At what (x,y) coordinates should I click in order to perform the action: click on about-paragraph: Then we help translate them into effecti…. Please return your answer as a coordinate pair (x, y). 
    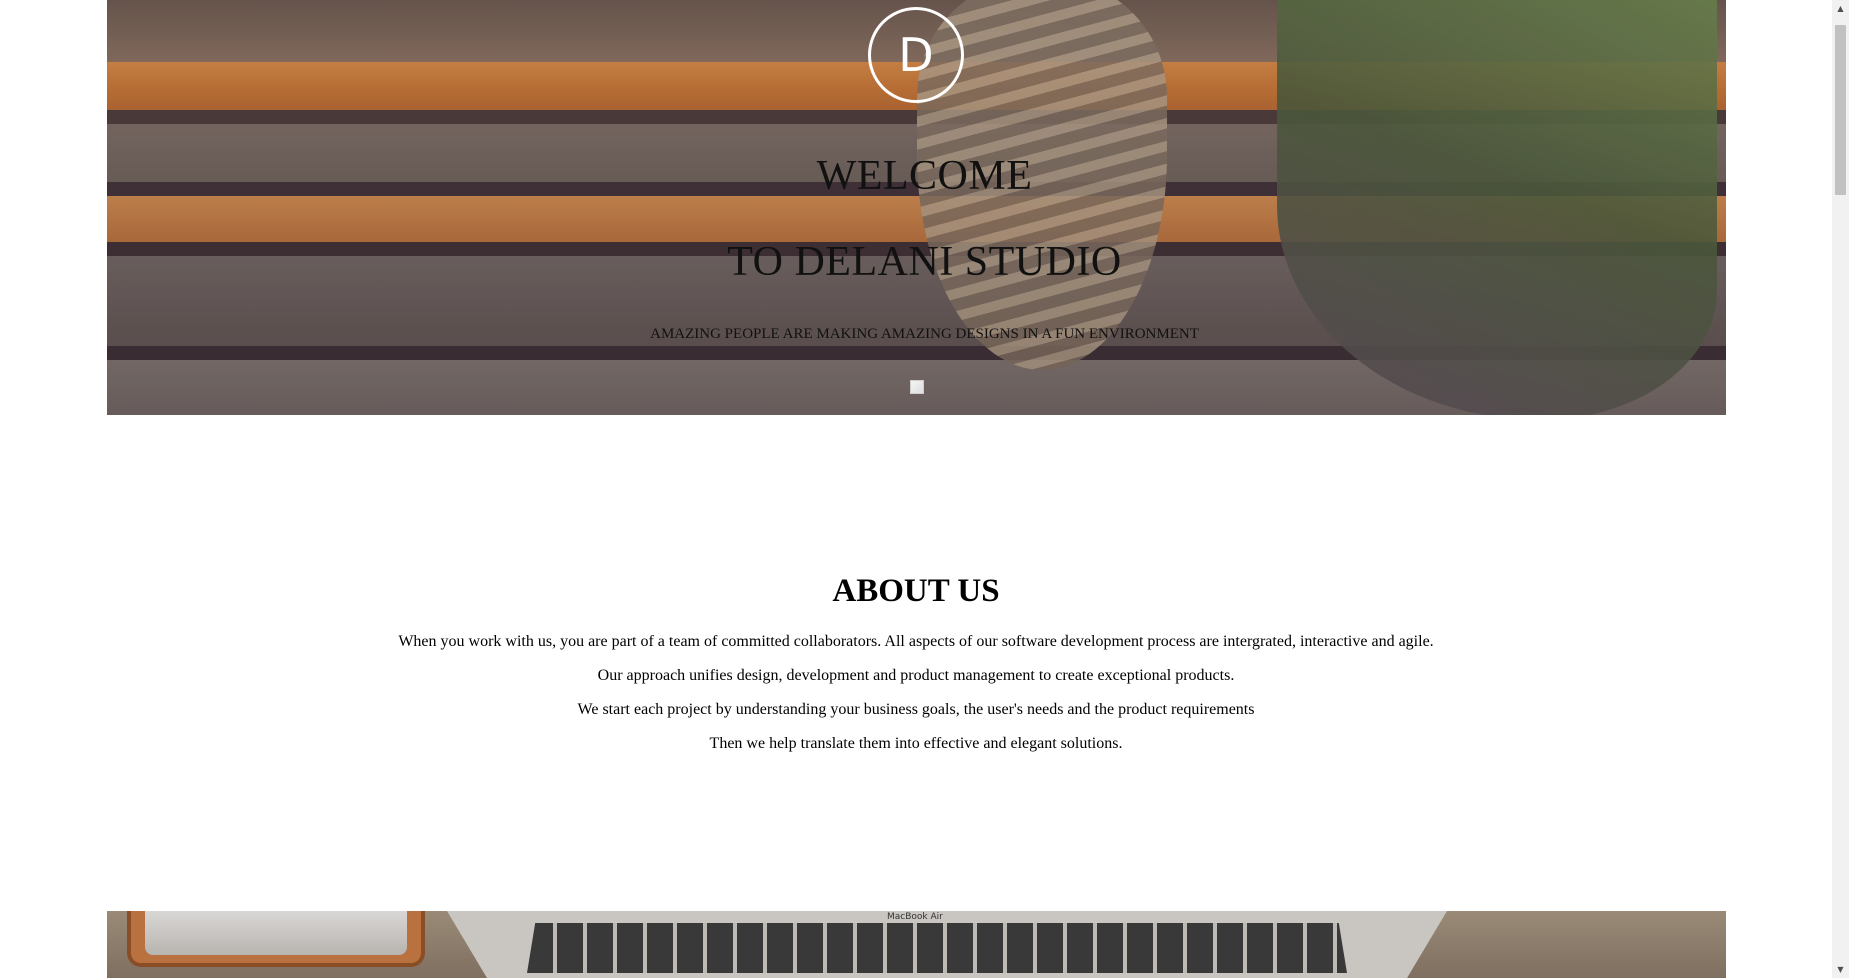
    Looking at the image, I should click on (916, 743).